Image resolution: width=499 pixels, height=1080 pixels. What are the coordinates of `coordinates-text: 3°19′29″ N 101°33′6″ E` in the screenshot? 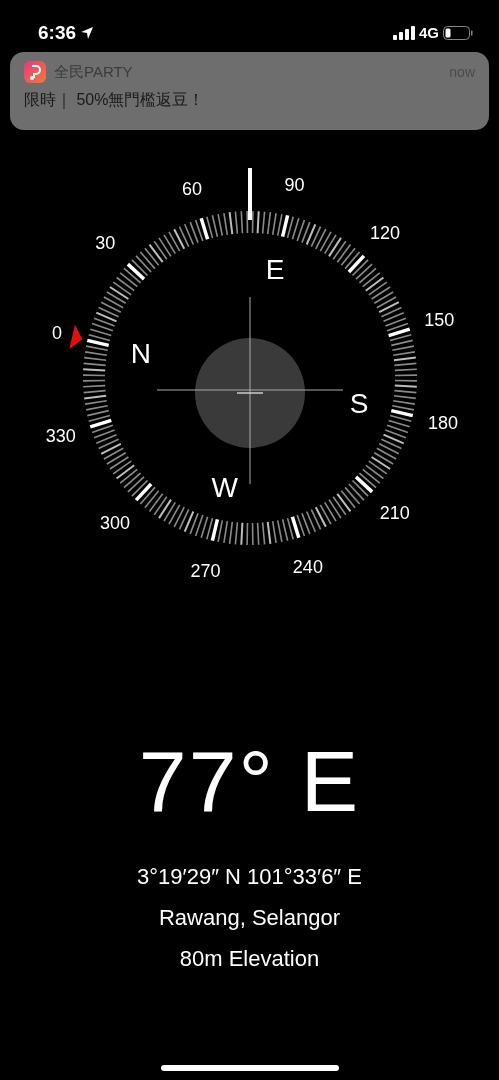 It's located at (249, 877).